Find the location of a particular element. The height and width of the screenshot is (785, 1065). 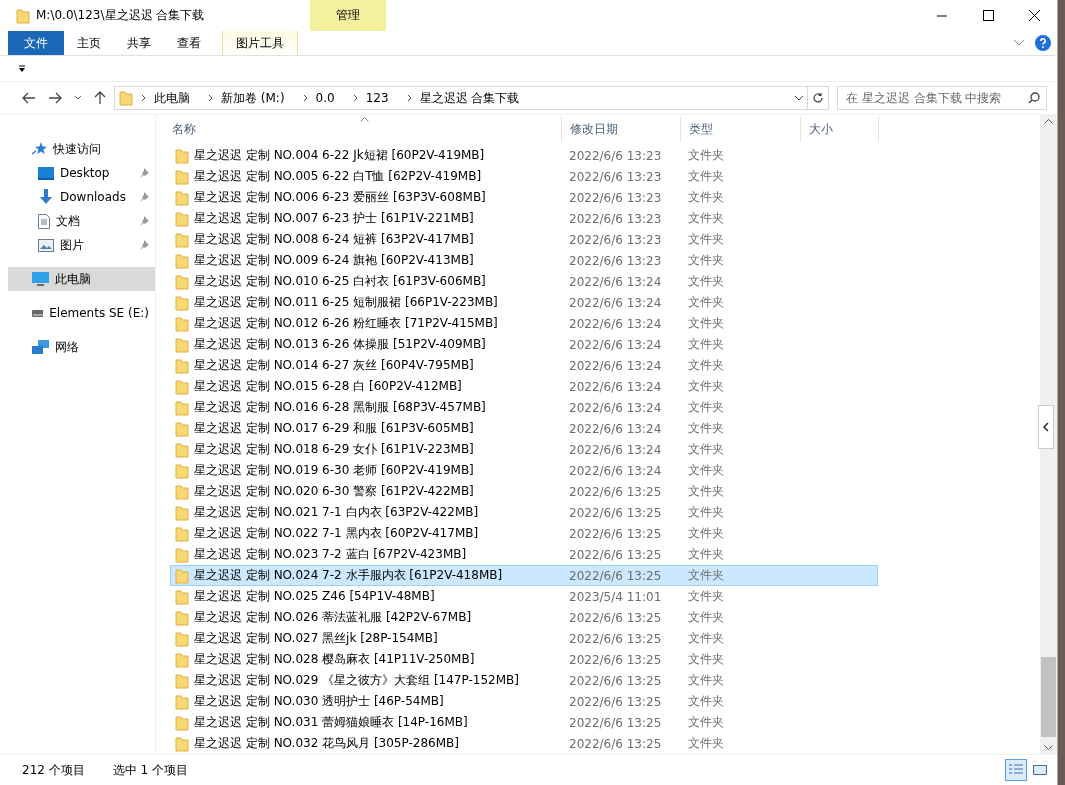

file-row: 星之迟迟 定制 NO.010 6-25 白衬衣 [61P3V-606MB] 2022/6/6 13:24 文件夹 is located at coordinates (524, 281).